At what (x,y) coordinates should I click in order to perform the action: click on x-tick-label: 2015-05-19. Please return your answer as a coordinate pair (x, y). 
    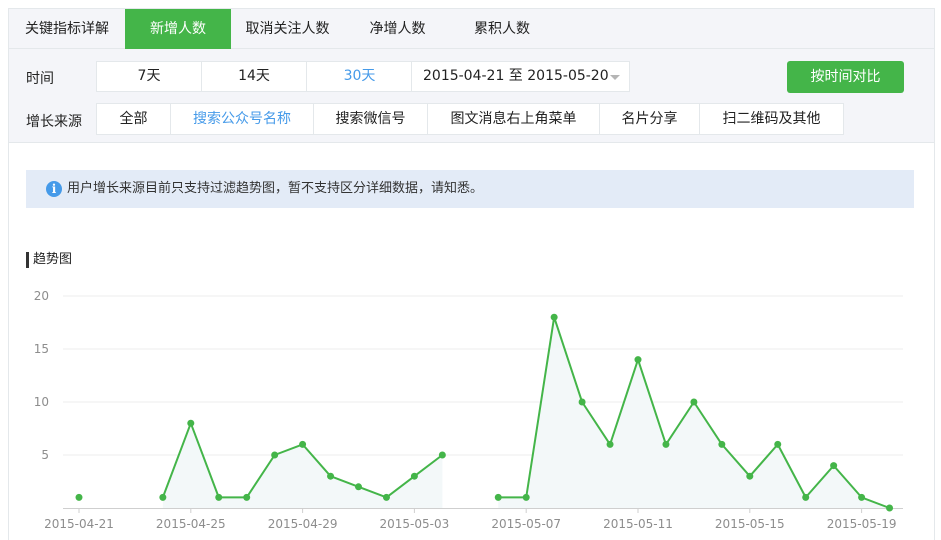
    Looking at the image, I should click on (862, 524).